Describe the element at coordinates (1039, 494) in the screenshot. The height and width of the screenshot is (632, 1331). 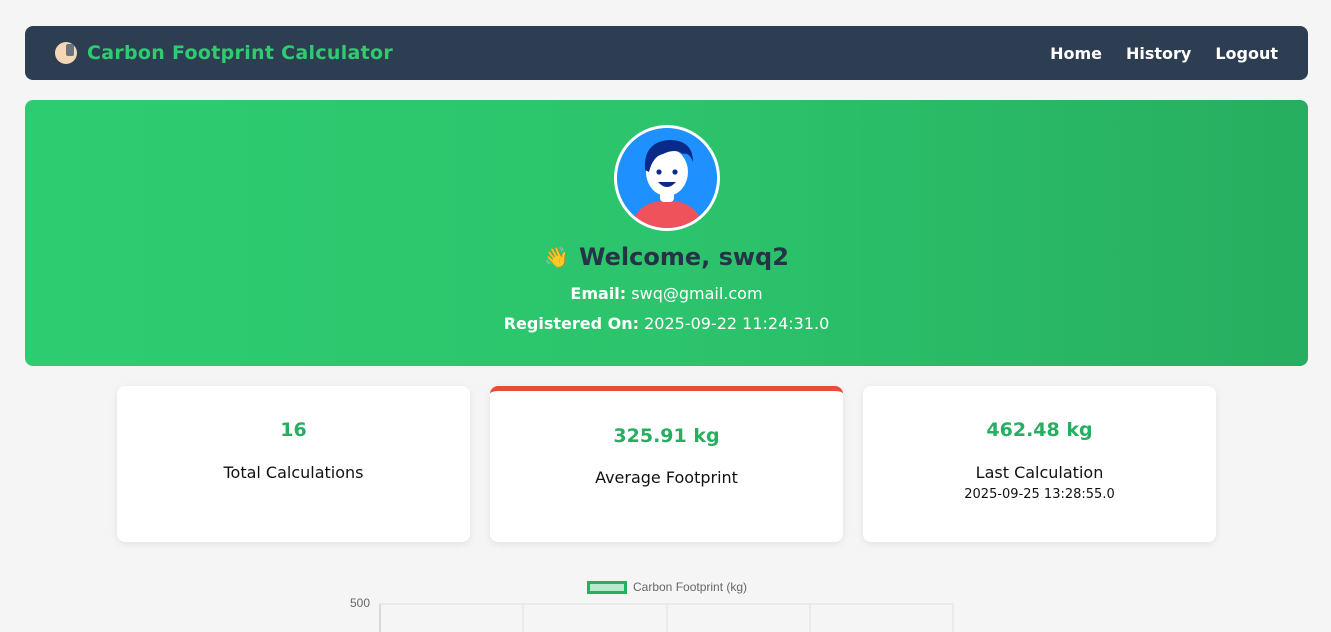
I see `stat-sub: 2025-09-25 13:28:55.0` at that location.